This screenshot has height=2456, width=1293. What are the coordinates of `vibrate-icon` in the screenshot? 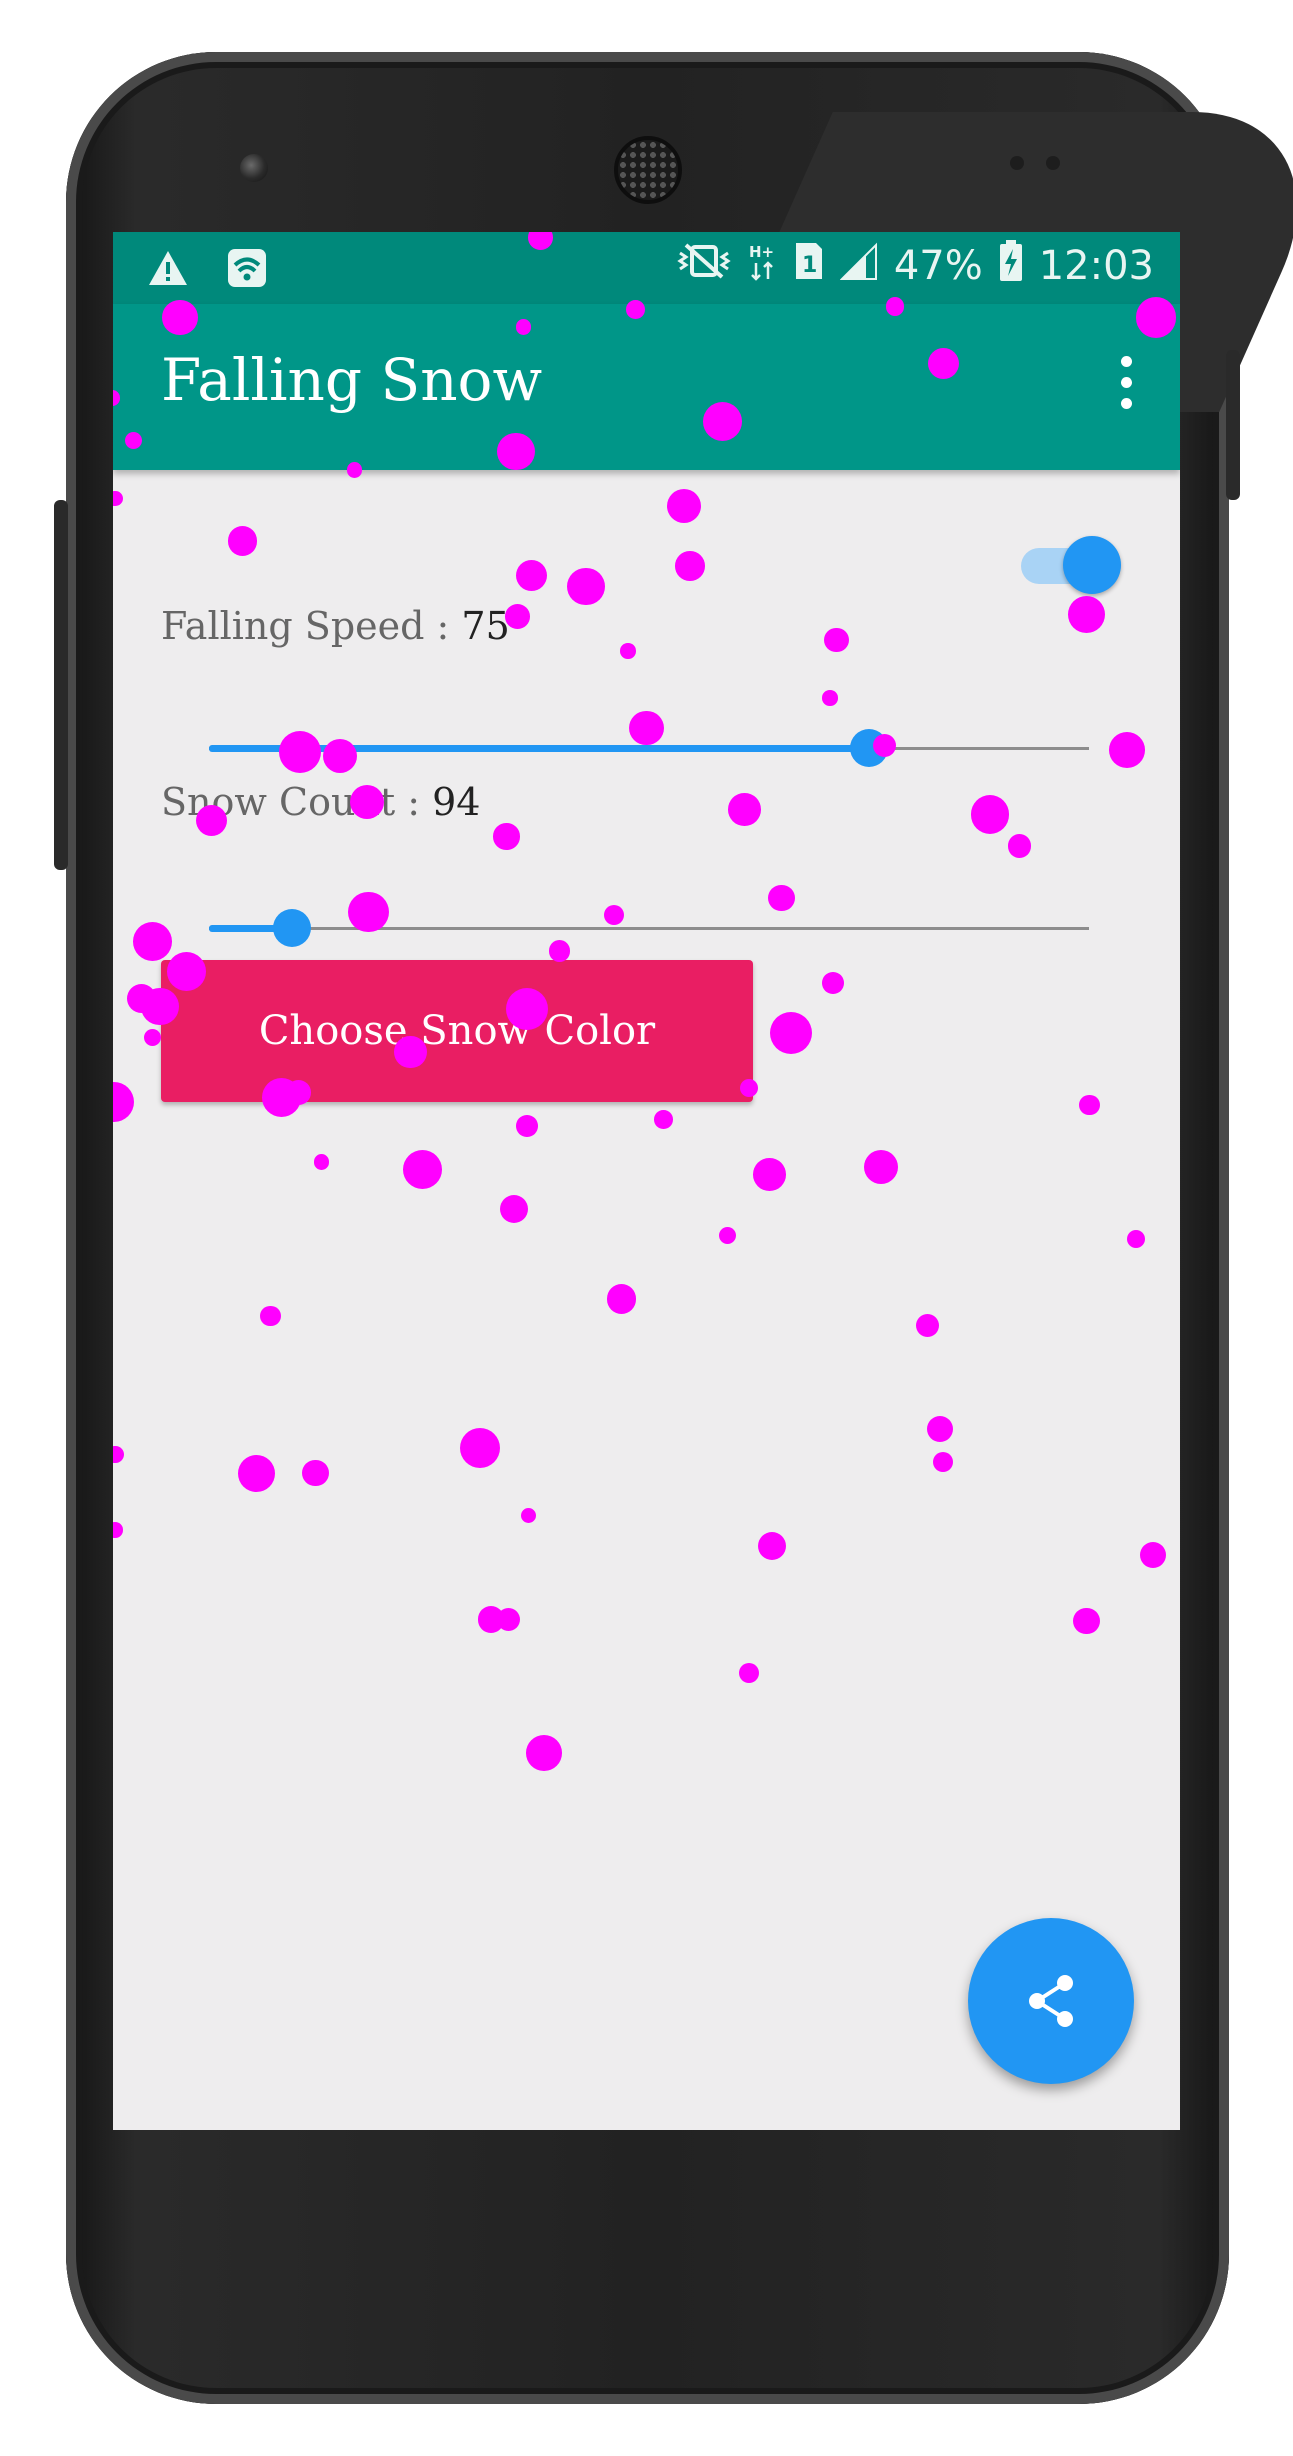 It's located at (704, 266).